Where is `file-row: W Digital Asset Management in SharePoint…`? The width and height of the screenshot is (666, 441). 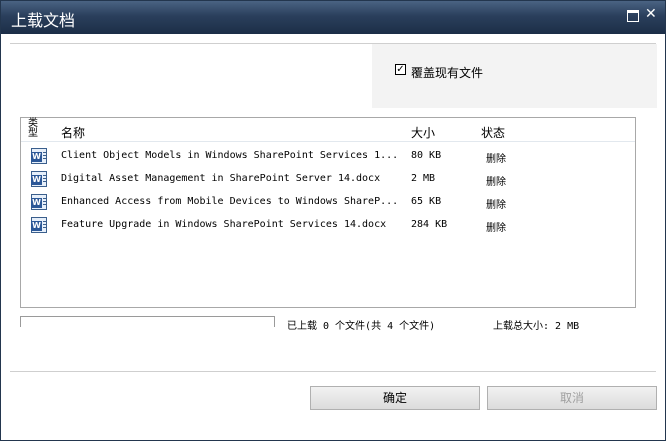
file-row: W Digital Asset Management in SharePoint… is located at coordinates (328, 179).